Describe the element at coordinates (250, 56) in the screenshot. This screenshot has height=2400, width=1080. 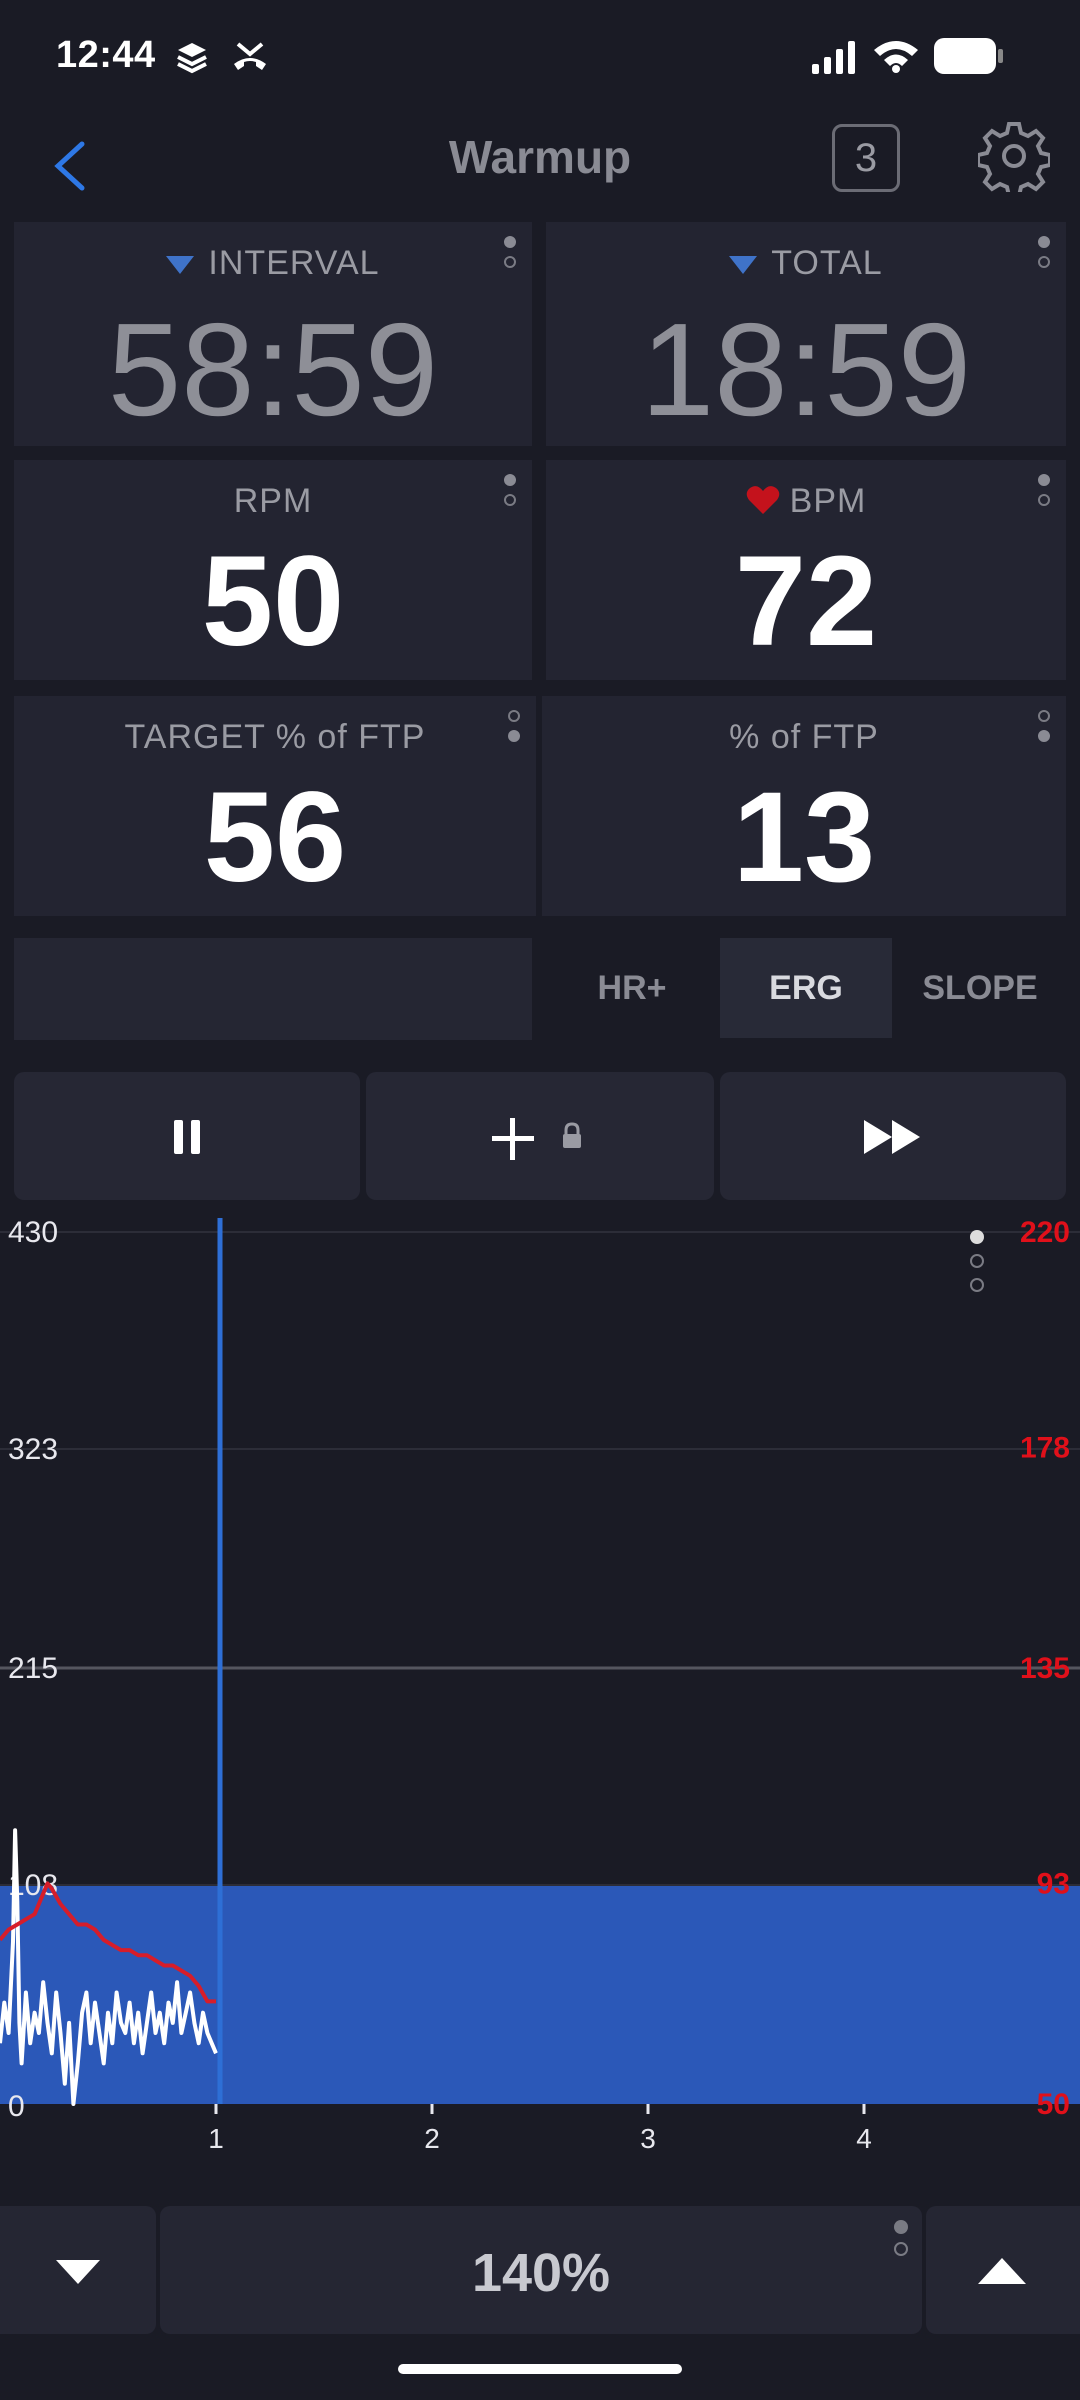
I see `missed-call-icon` at that location.